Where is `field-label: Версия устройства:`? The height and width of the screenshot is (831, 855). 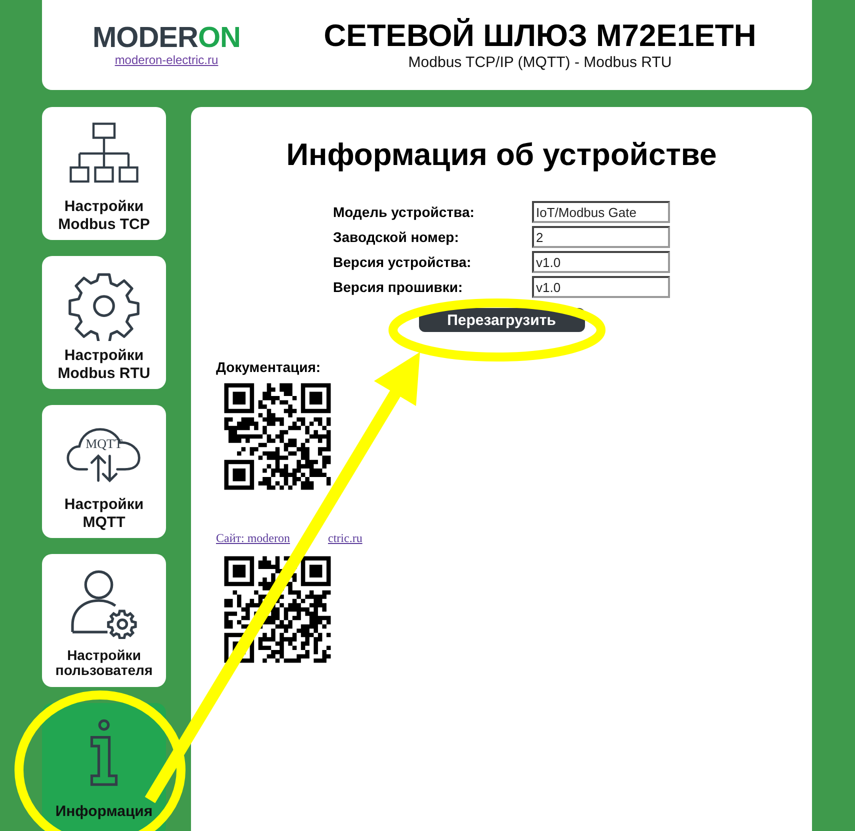 field-label: Версия устройства: is located at coordinates (402, 262).